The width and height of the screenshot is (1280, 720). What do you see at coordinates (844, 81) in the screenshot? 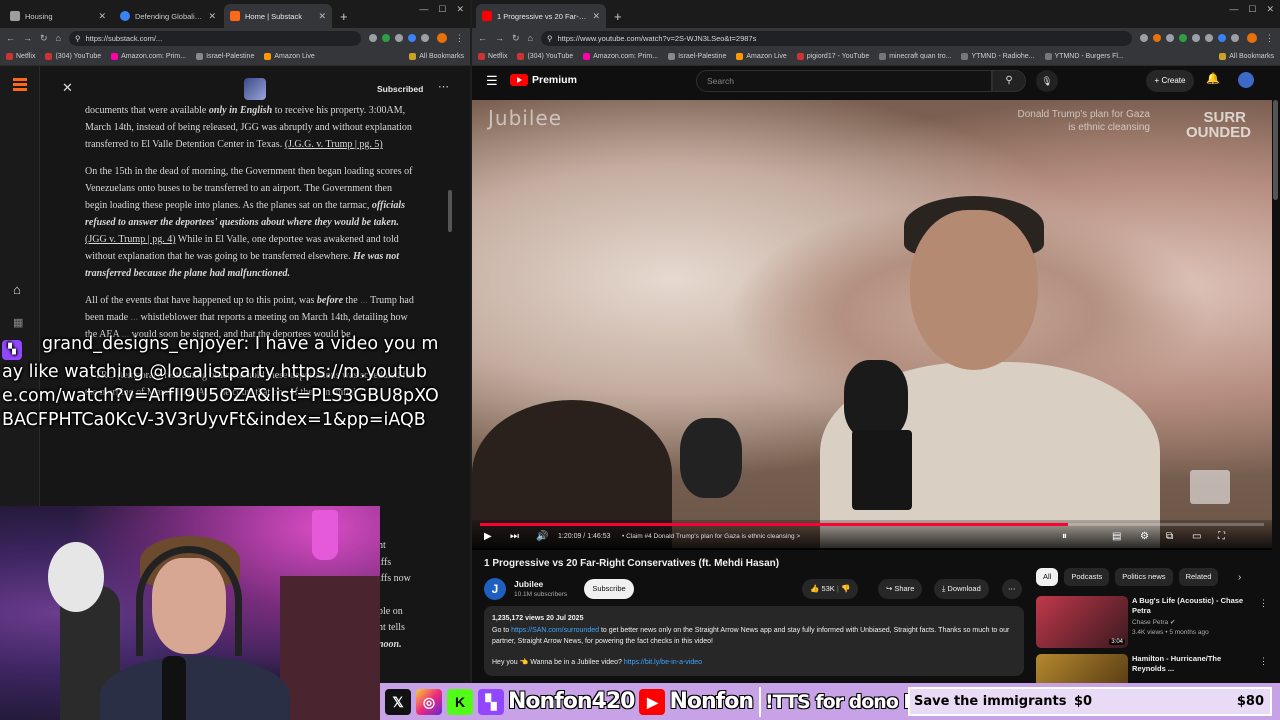
I see `search-input: Search` at bounding box center [844, 81].